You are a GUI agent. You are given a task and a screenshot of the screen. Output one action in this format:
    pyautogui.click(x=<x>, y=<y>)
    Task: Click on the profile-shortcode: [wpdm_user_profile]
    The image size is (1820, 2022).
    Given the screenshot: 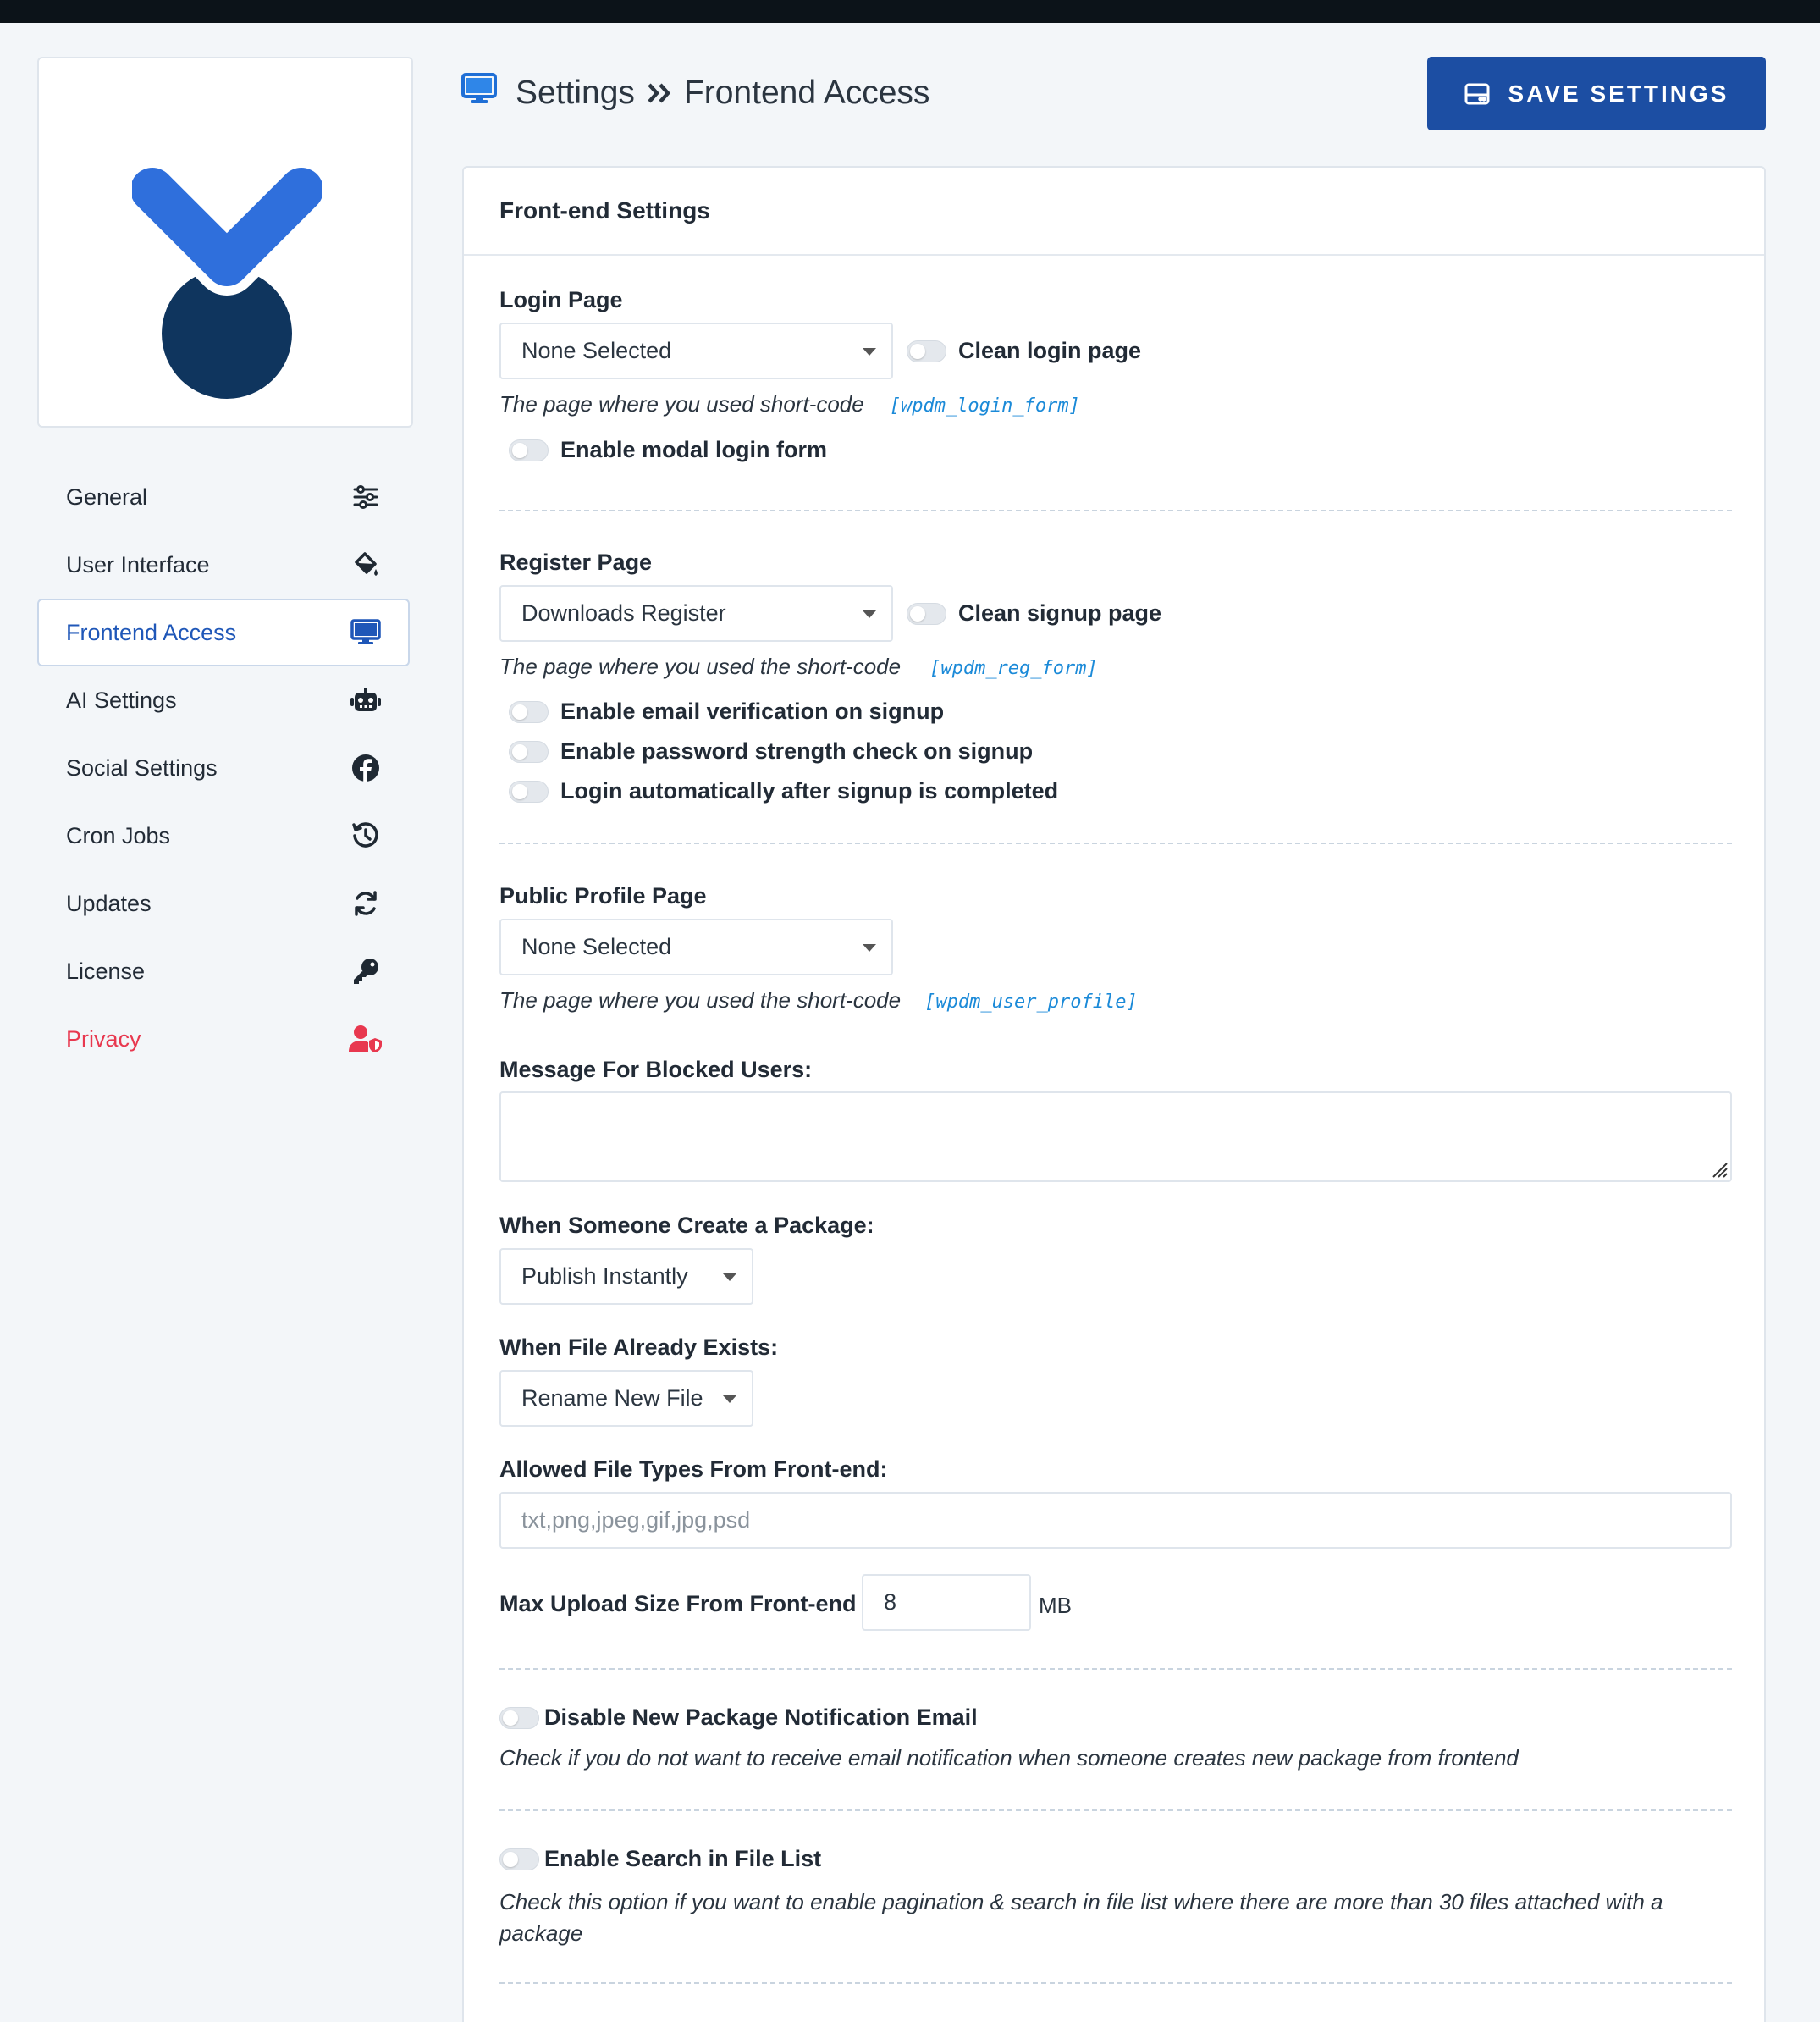 What is the action you would take?
    pyautogui.click(x=1031, y=1002)
    